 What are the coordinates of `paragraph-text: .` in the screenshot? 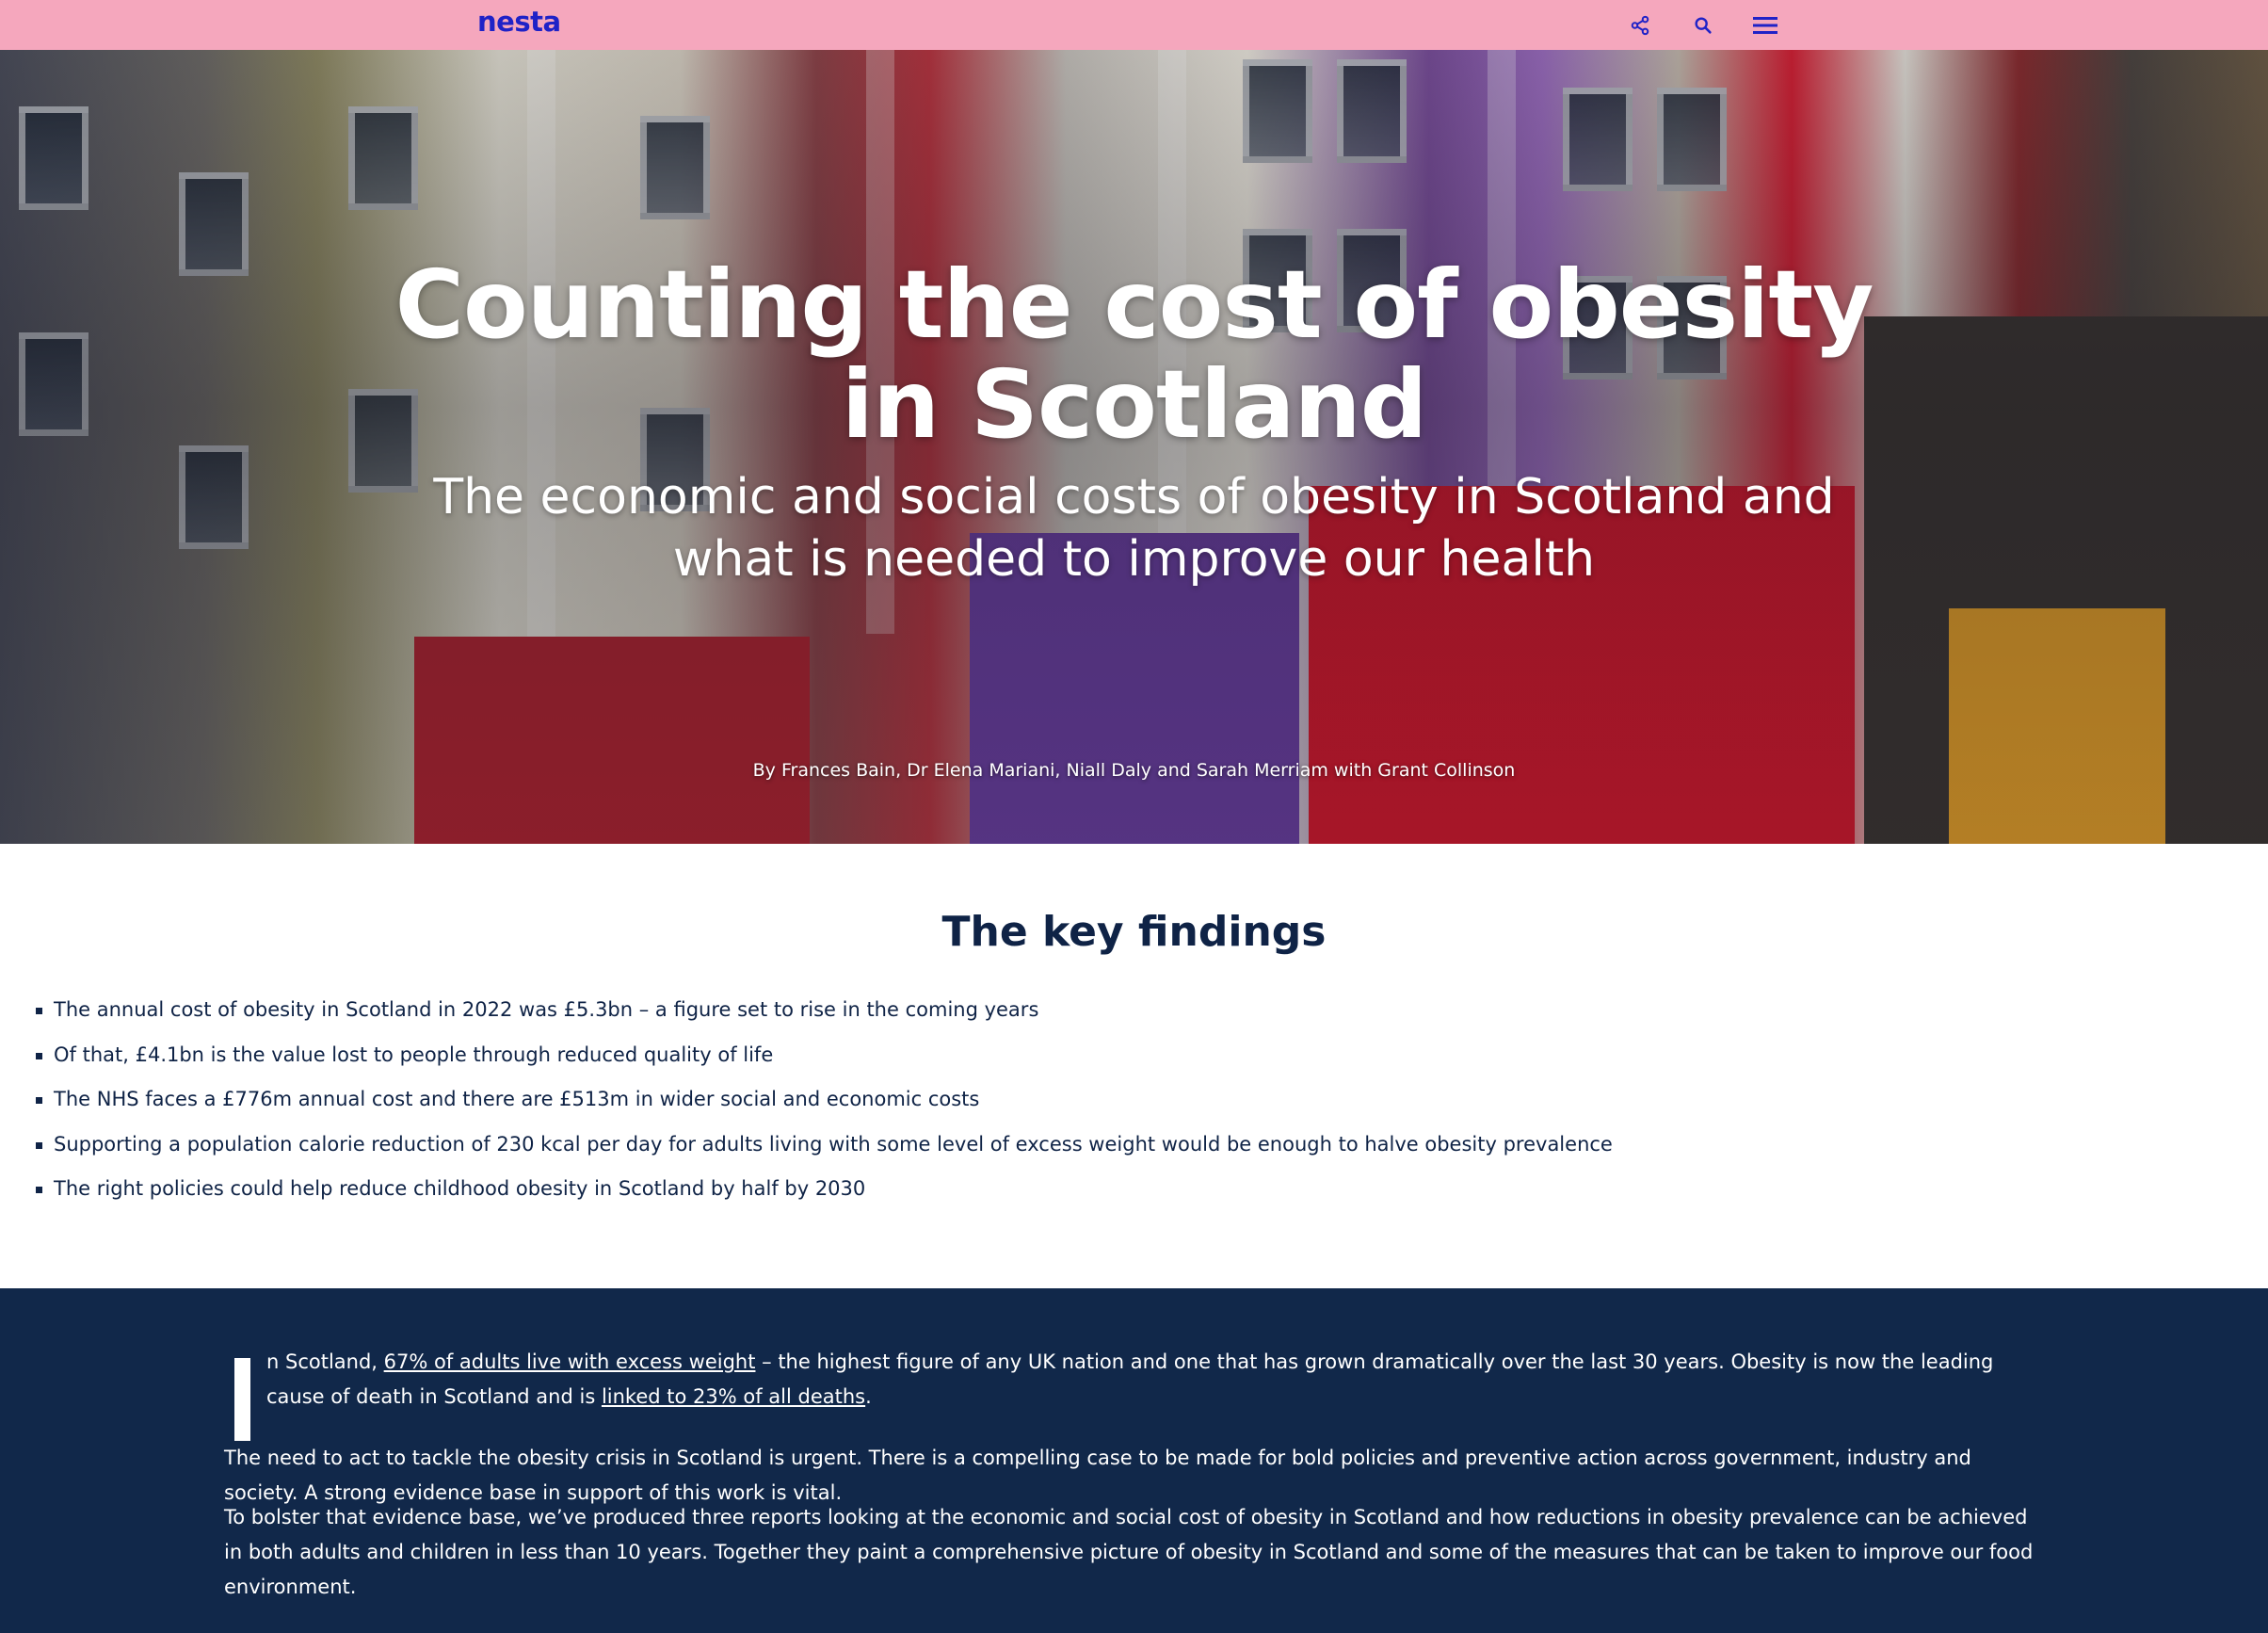 It's located at (868, 1396).